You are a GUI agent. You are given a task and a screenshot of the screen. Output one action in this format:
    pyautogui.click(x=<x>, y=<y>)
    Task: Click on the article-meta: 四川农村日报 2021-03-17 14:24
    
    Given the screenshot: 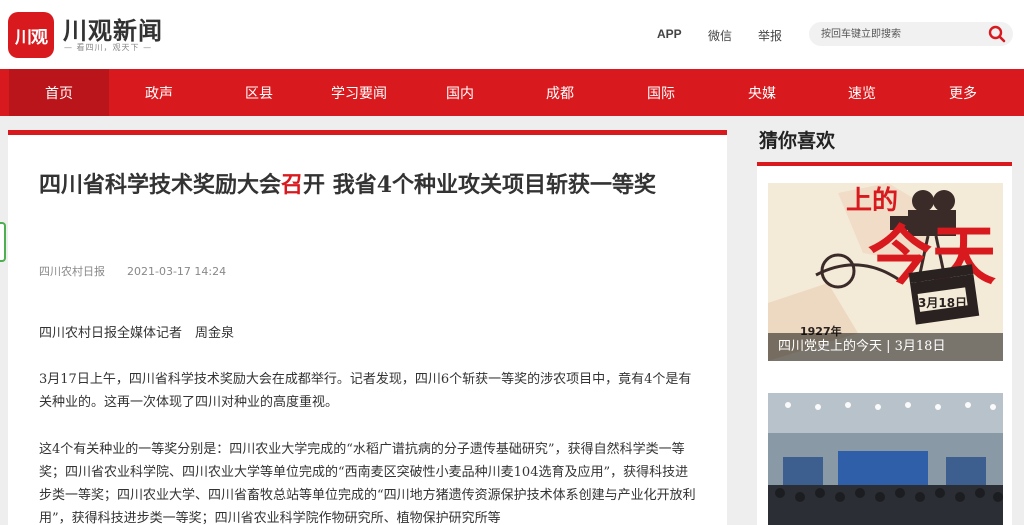 What is the action you would take?
    pyautogui.click(x=143, y=271)
    